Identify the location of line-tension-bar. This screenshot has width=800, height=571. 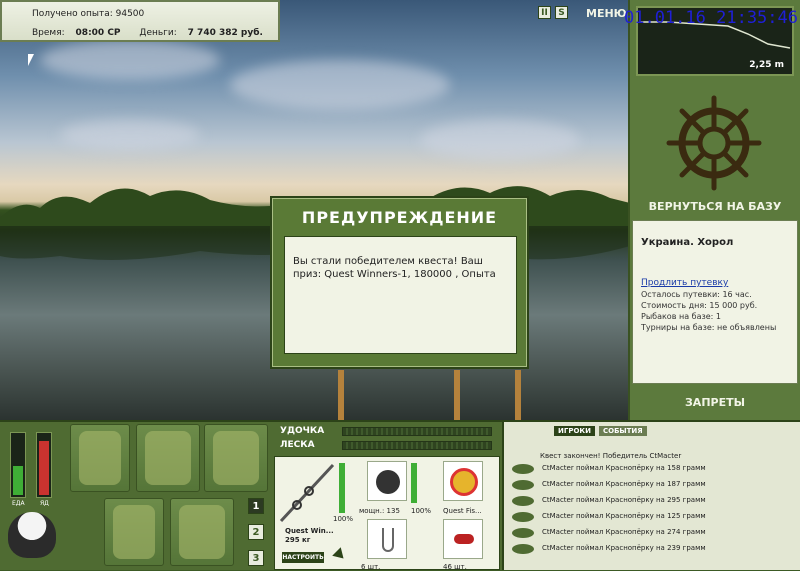
(417, 445).